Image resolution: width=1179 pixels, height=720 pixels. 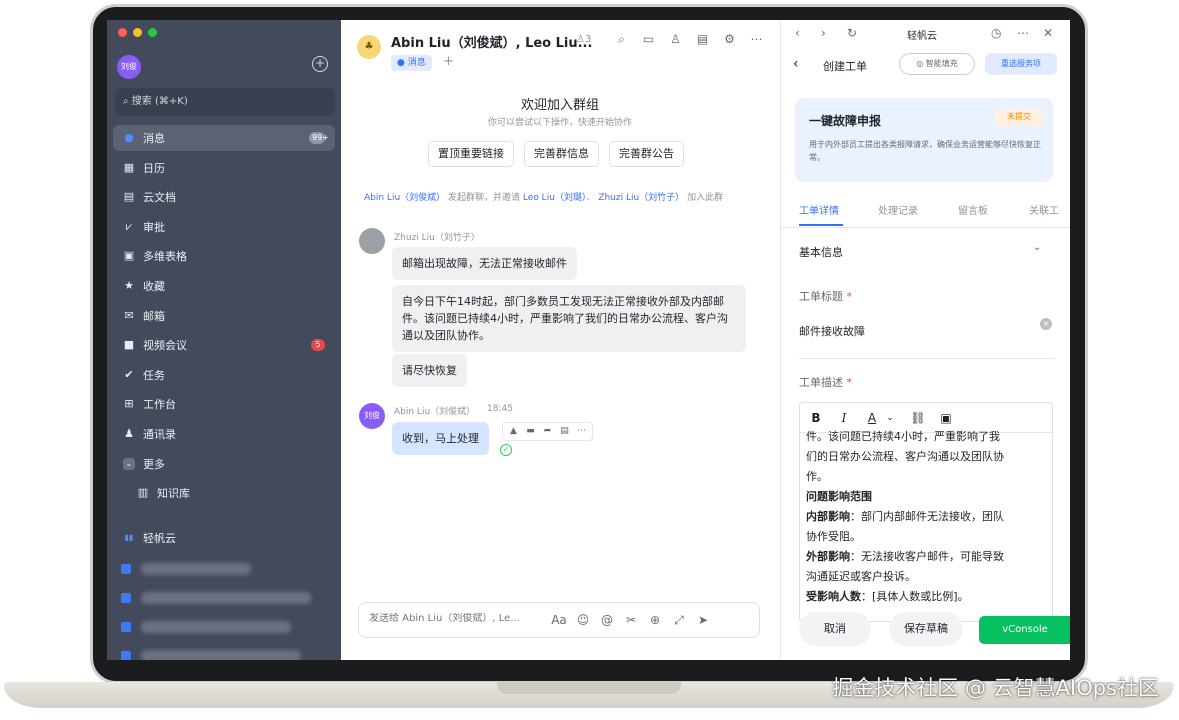 What do you see at coordinates (648, 39) in the screenshot?
I see `video-call-icon: ▭` at bounding box center [648, 39].